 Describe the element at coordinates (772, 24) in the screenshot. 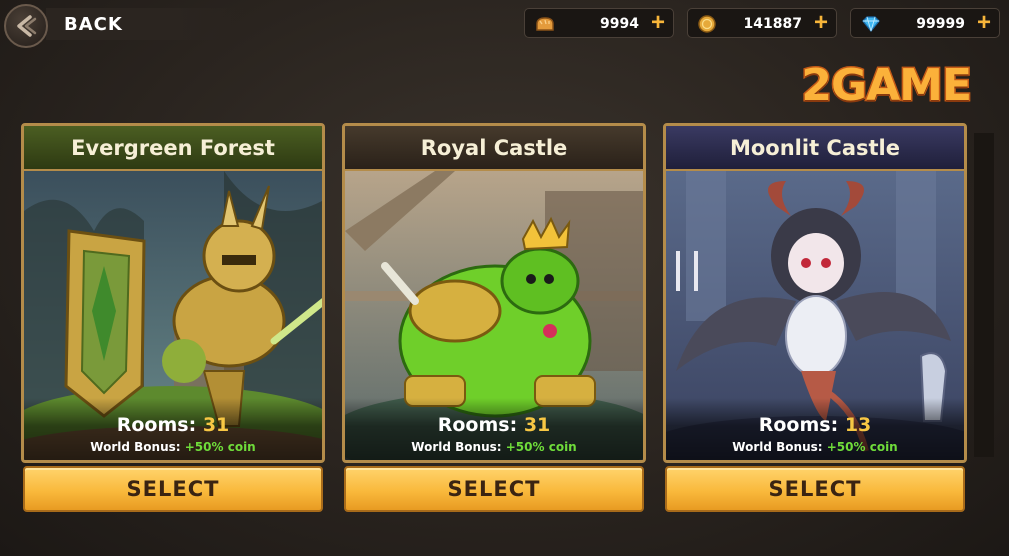

I see `coin-value: 141887` at that location.